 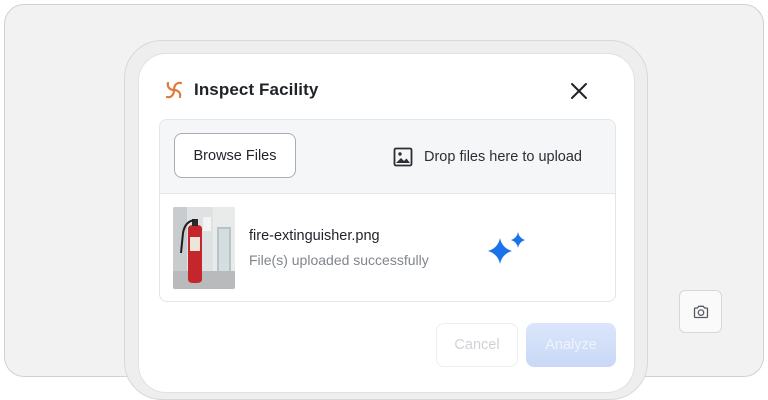 What do you see at coordinates (235, 155) in the screenshot?
I see `browse-files-button: Browse Files` at bounding box center [235, 155].